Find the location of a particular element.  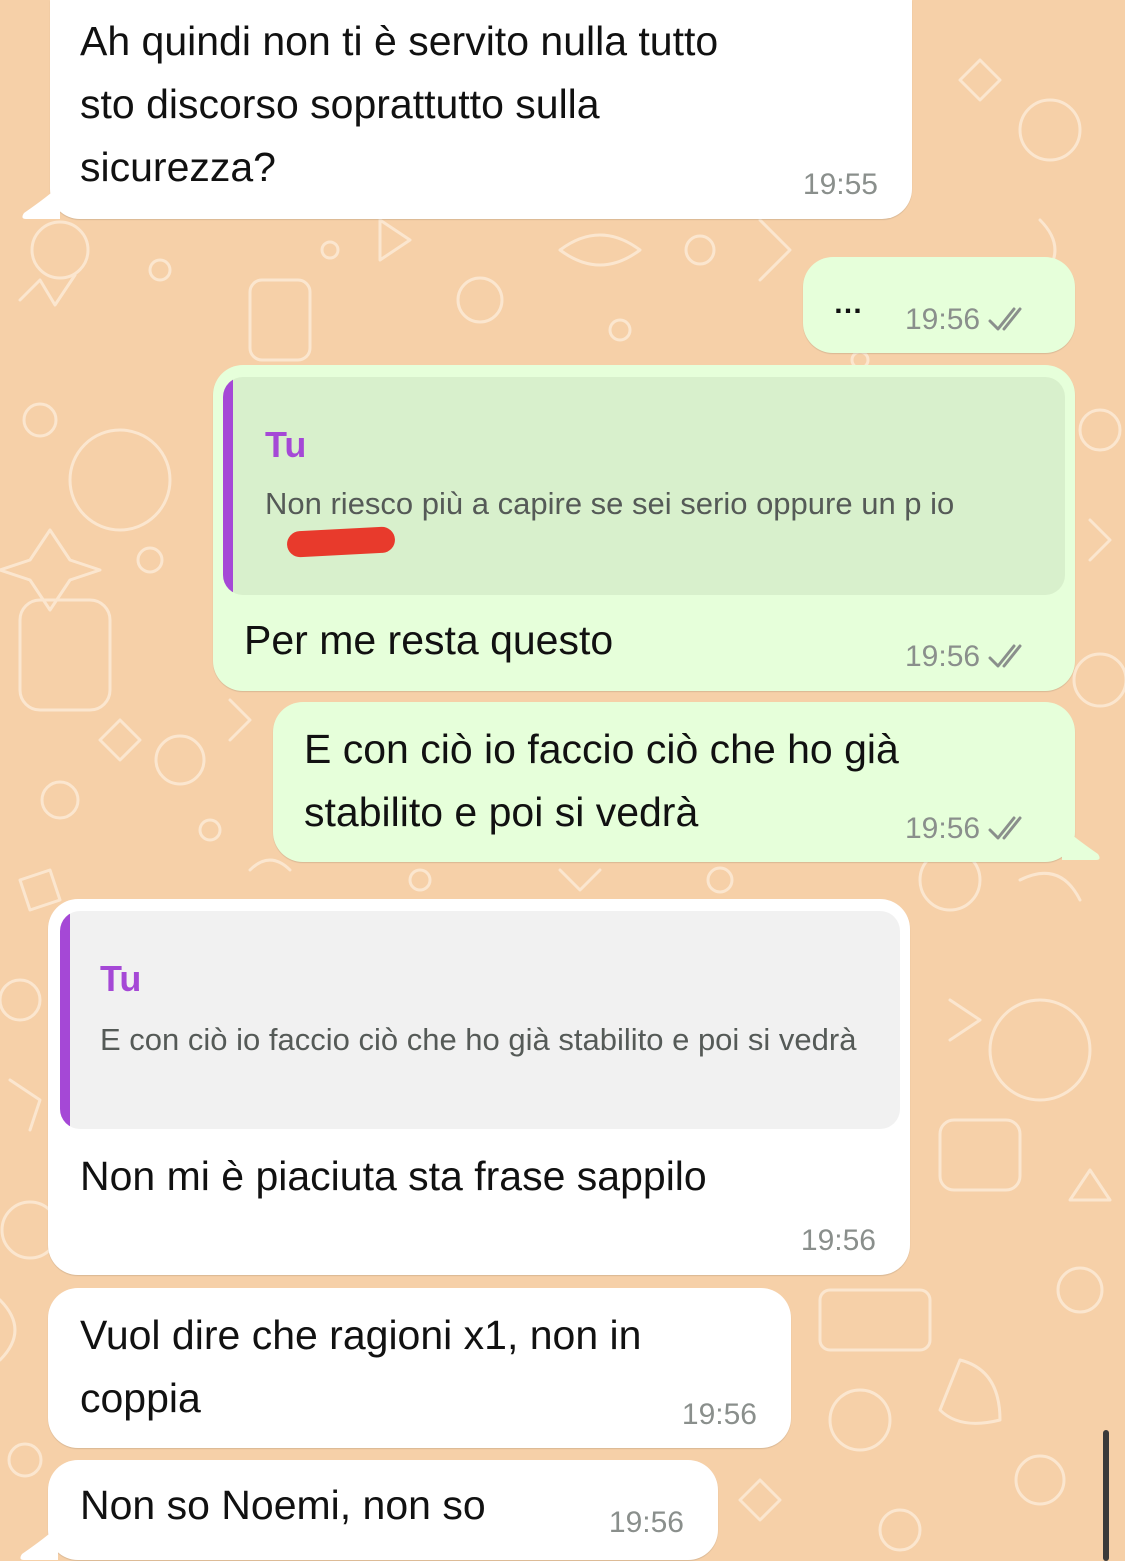

message-text: Vuol dire che ragioni x1, non in coppia is located at coordinates (361, 1366).